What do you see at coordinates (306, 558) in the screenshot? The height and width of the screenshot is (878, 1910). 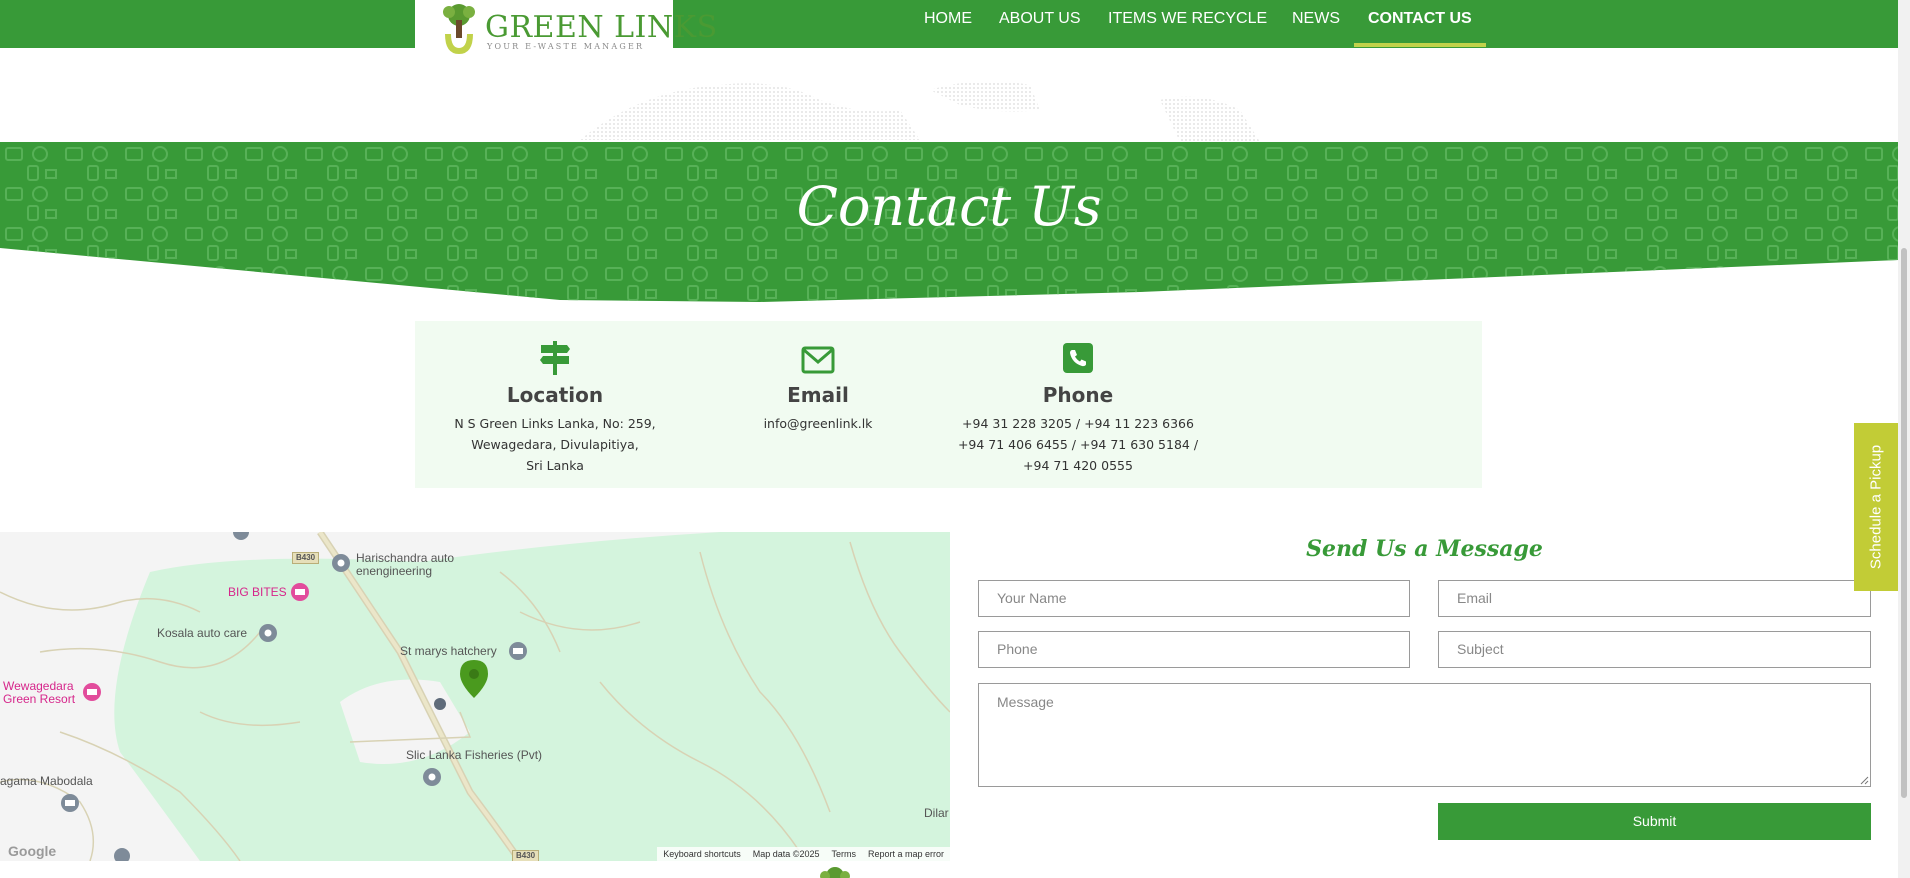 I see `road-badge-b430: B430` at bounding box center [306, 558].